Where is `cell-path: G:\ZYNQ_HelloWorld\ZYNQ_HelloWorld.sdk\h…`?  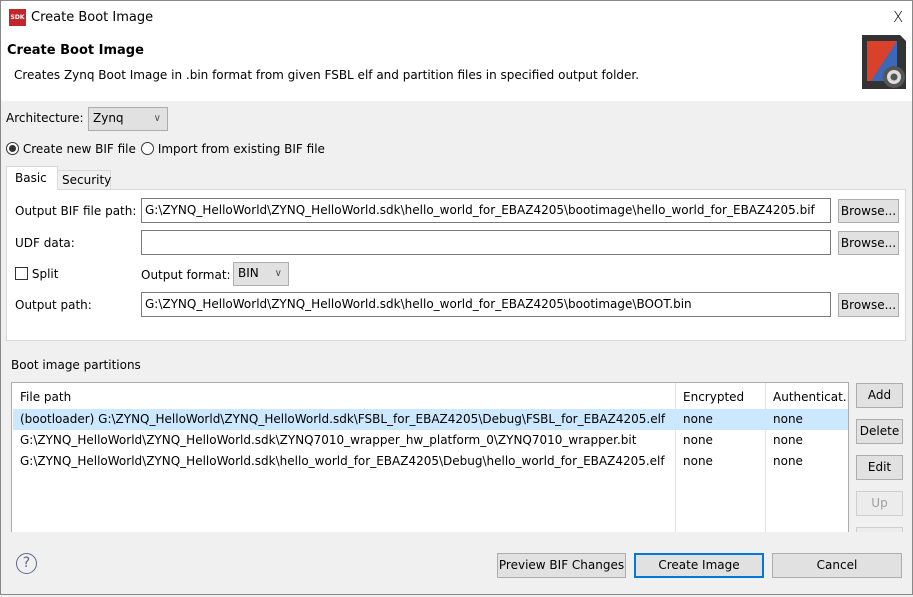
cell-path: G:\ZYNQ_HelloWorld\ZYNQ_HelloWorld.sdk\h… is located at coordinates (342, 461).